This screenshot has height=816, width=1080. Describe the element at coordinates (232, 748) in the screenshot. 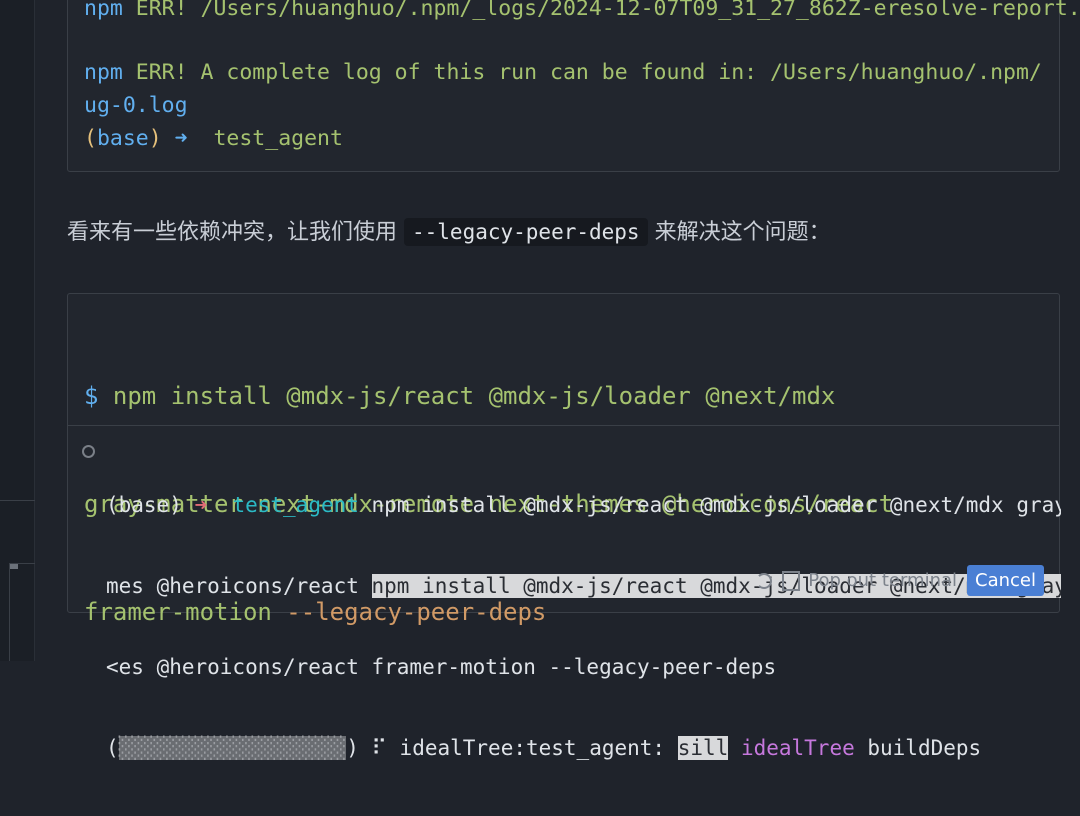

I see `progress-bar: ░░░░░░░░░░░░░░░░░░` at that location.